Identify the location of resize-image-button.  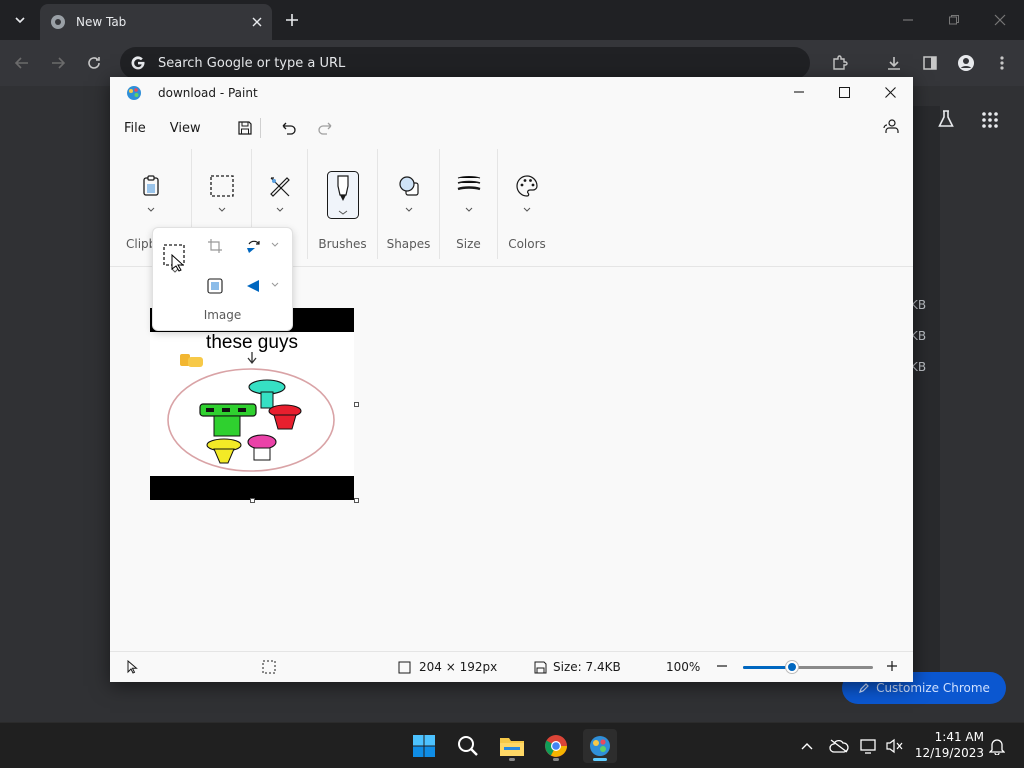
(215, 286).